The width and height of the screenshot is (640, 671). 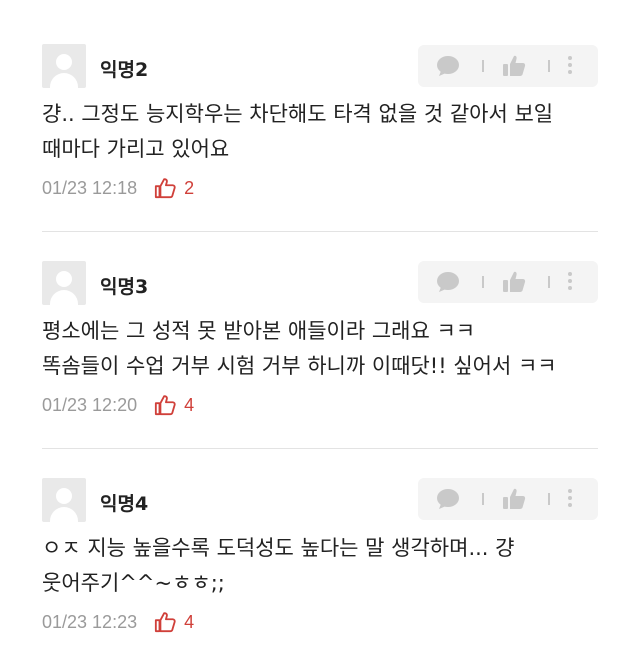 What do you see at coordinates (124, 70) in the screenshot?
I see `comment-author: 익명2` at bounding box center [124, 70].